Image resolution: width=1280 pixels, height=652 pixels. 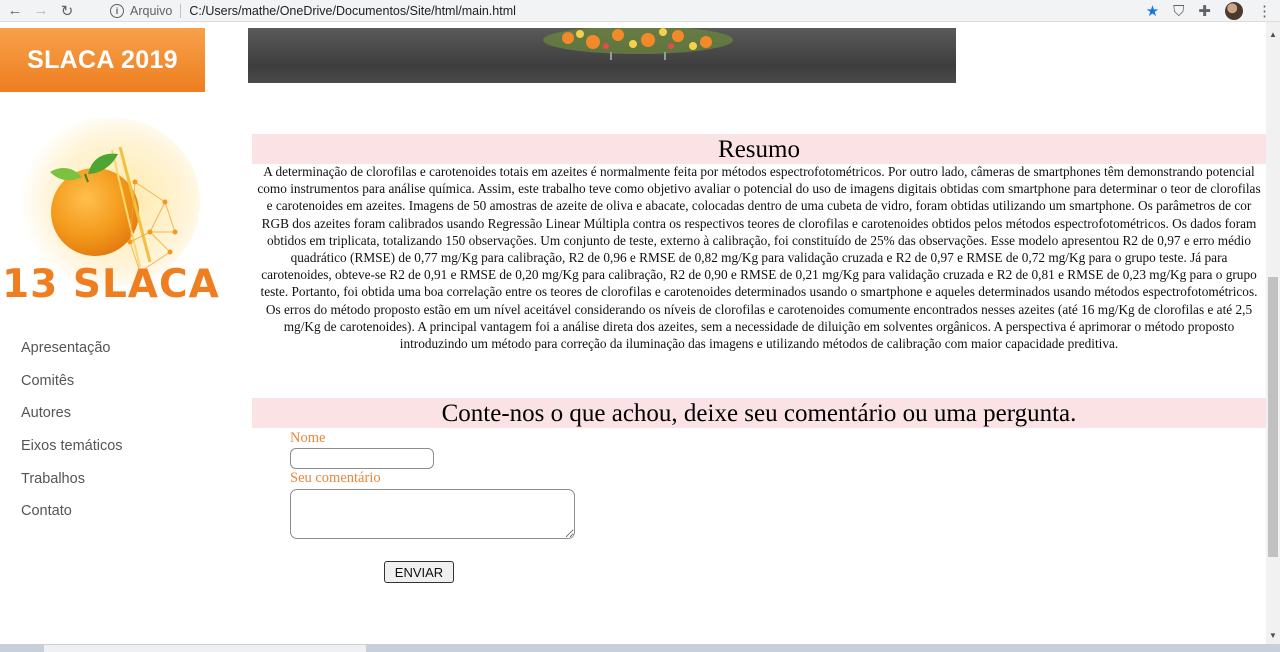 I want to click on sidebar-item-apresentacao: Apresentação, so click(x=72, y=354).